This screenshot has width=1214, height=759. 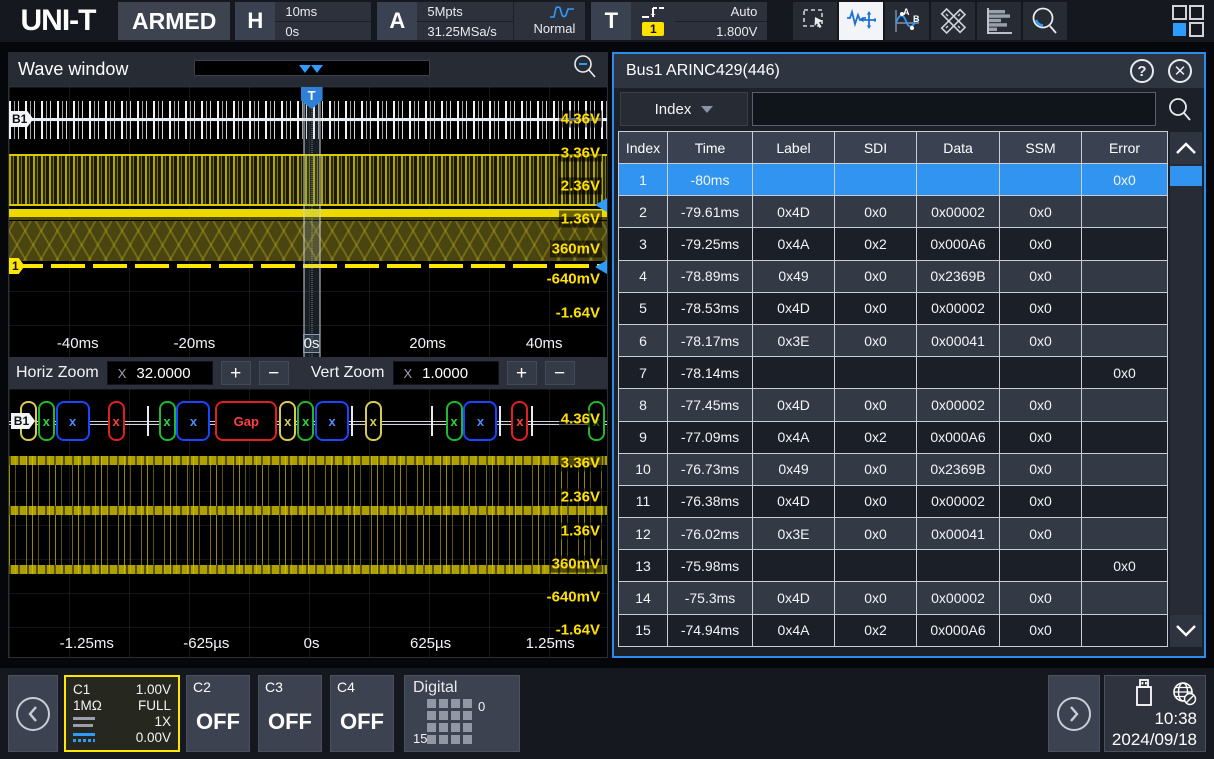 I want to click on voltage-tick-label: -640mV, so click(x=573, y=279).